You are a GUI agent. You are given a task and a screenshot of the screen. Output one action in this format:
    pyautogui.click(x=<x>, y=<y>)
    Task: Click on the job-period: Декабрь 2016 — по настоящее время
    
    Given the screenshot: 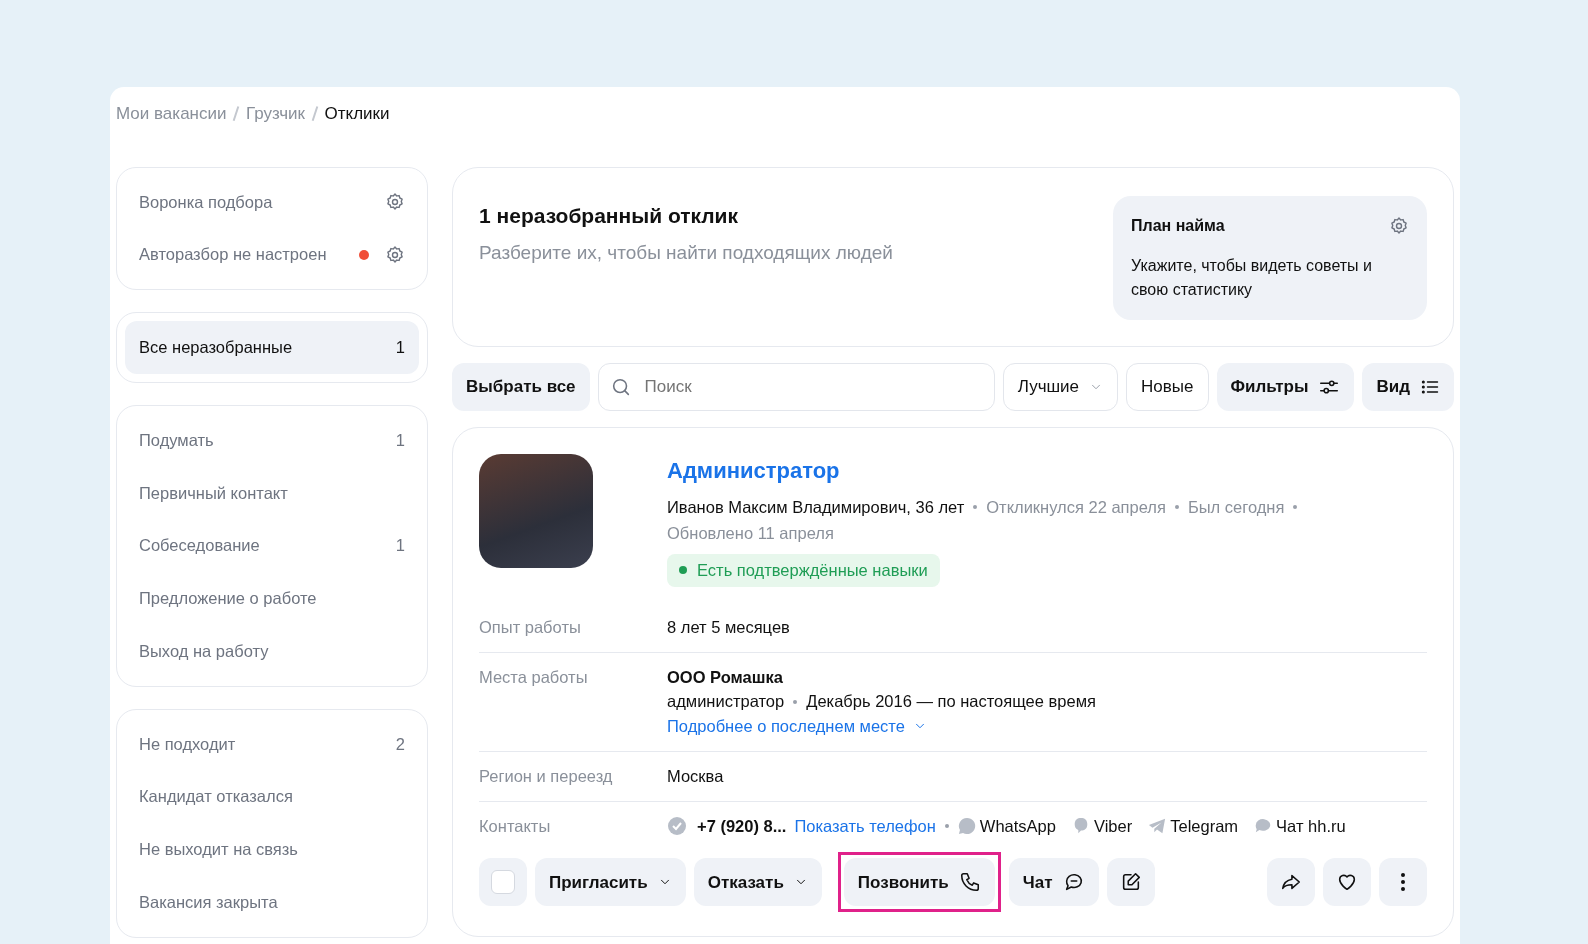 What is the action you would take?
    pyautogui.click(x=951, y=702)
    